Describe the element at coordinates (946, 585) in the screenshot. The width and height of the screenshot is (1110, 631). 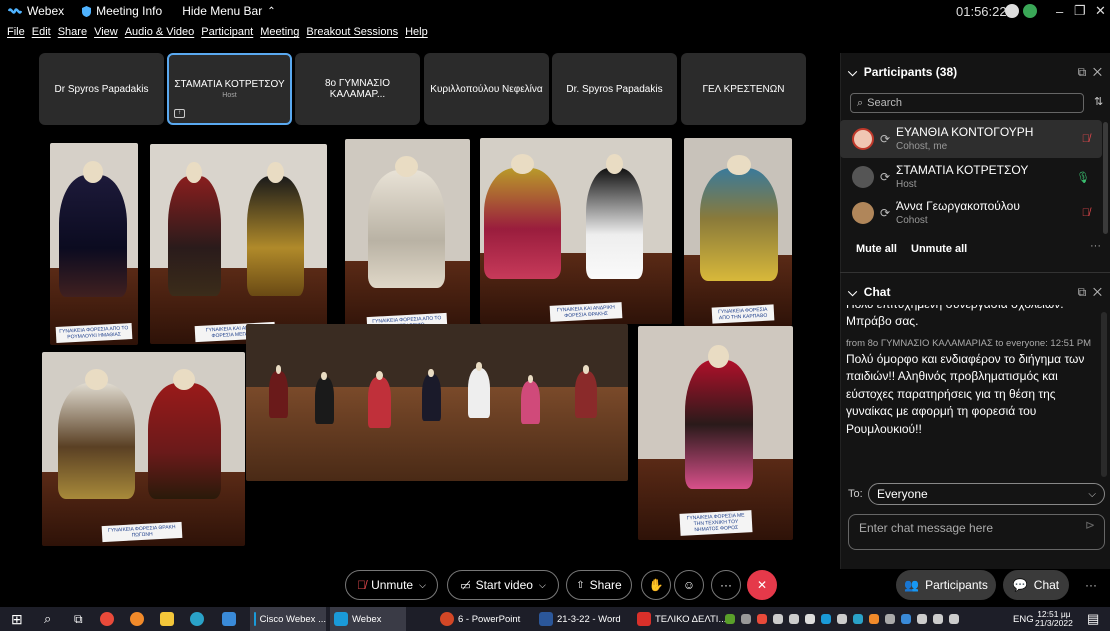
I see `participants-button: 👥 Participants` at that location.